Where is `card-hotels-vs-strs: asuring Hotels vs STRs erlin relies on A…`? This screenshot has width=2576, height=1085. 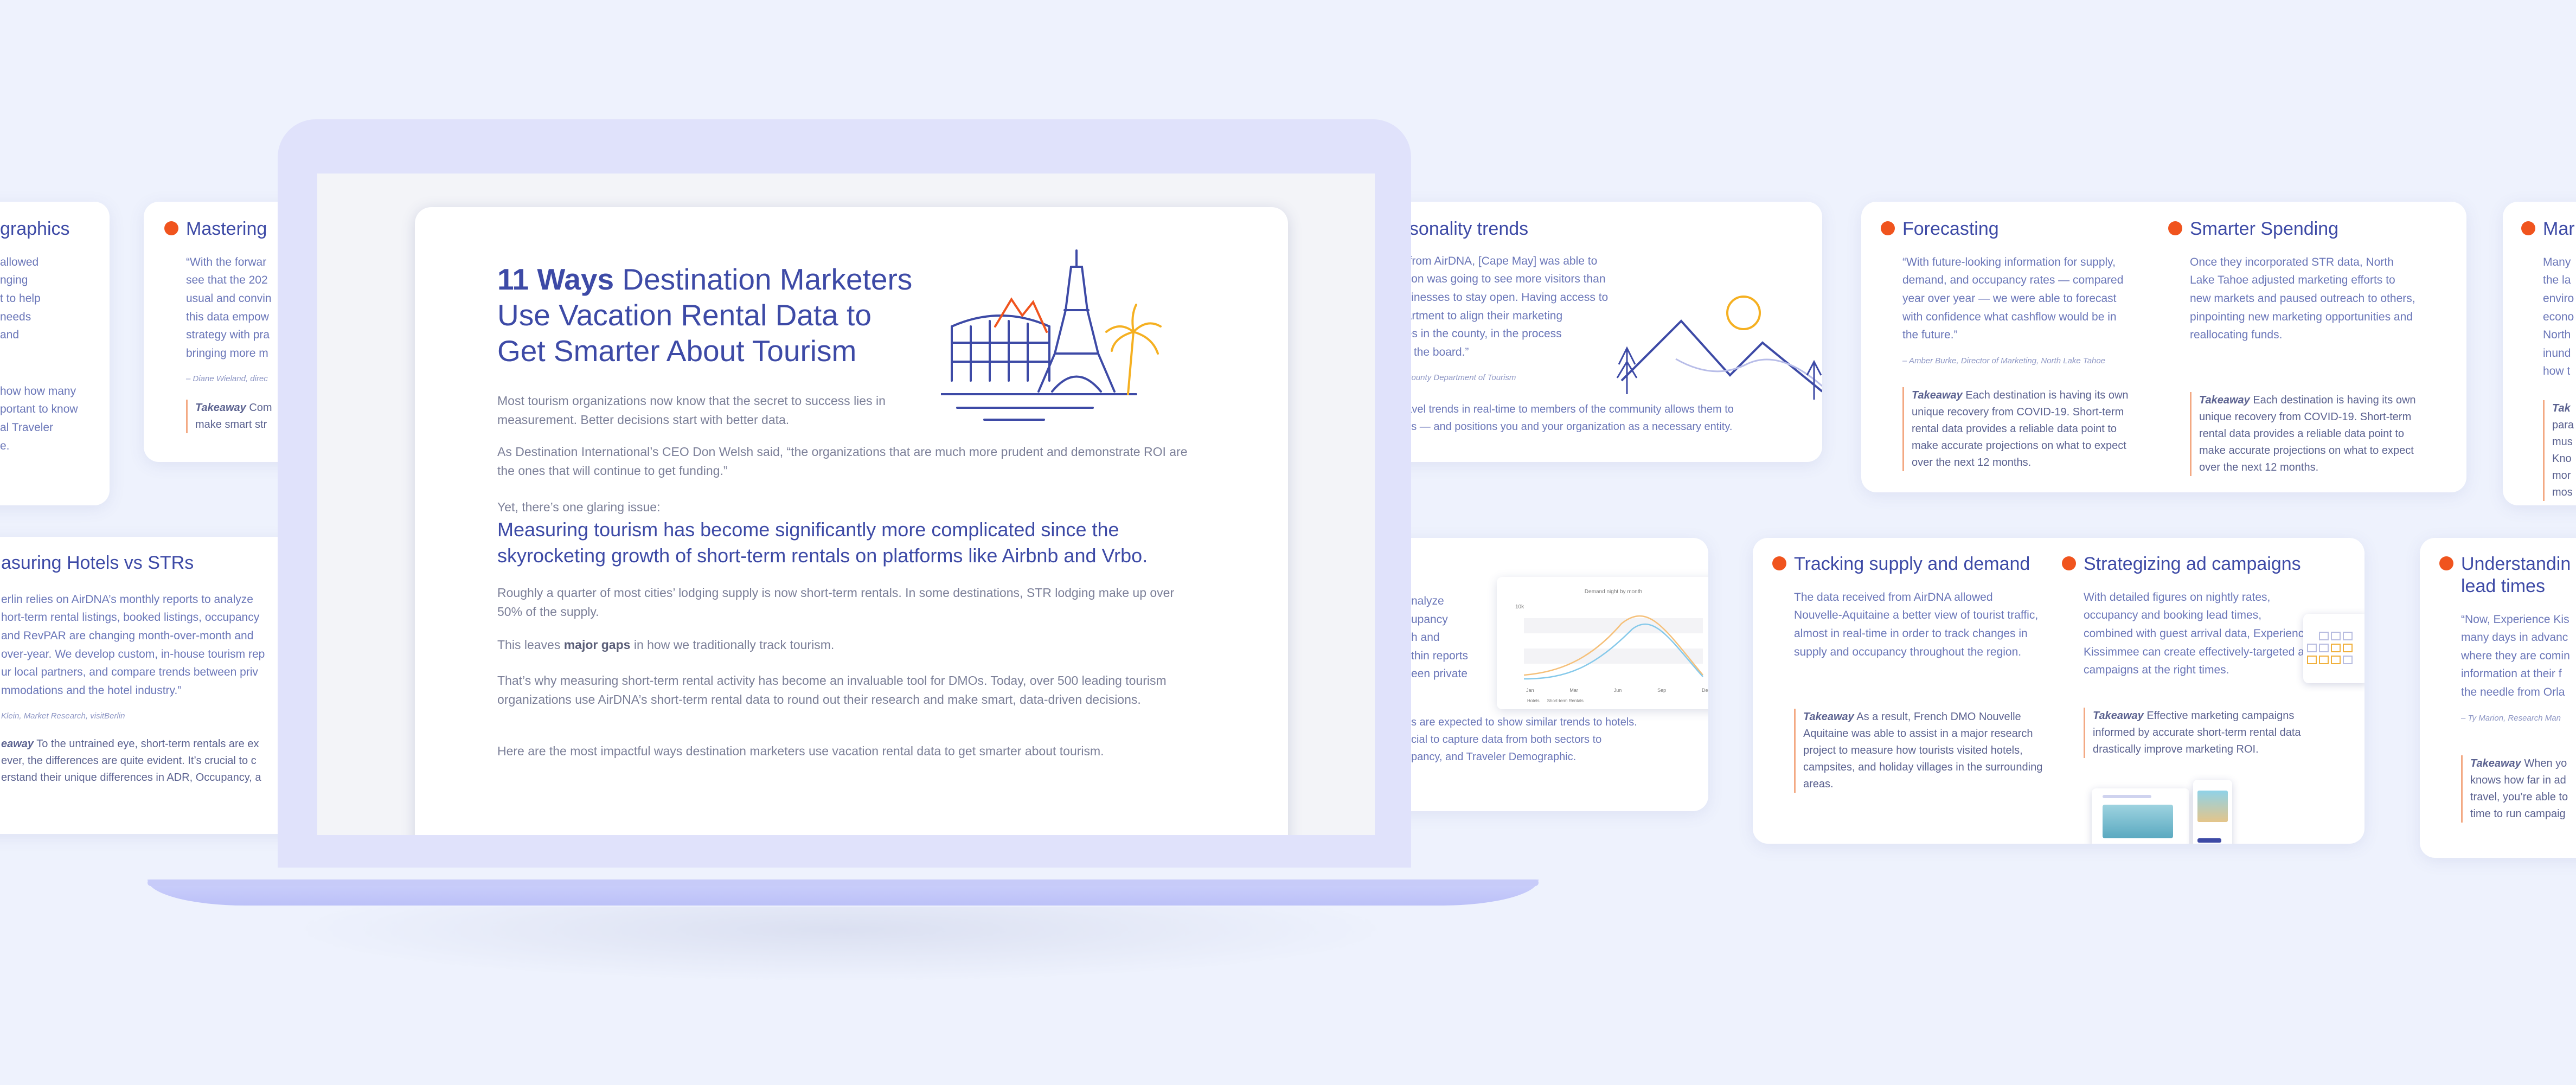
card-hotels-vs-strs: asuring Hotels vs STRs erlin relies on A… is located at coordinates (152, 685).